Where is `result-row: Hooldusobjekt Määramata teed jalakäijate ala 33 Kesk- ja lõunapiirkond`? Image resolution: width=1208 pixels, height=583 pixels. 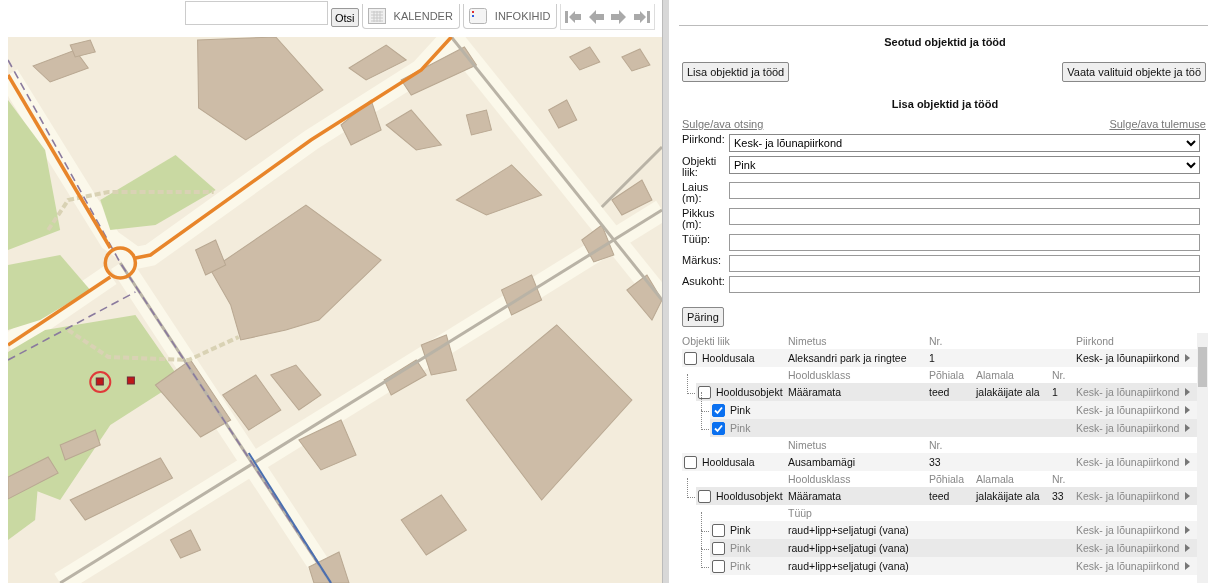
result-row: Hooldusobjekt Määramata teed jalakäijate ala 33 Kesk- ja lõunapiirkond is located at coordinates (946, 496).